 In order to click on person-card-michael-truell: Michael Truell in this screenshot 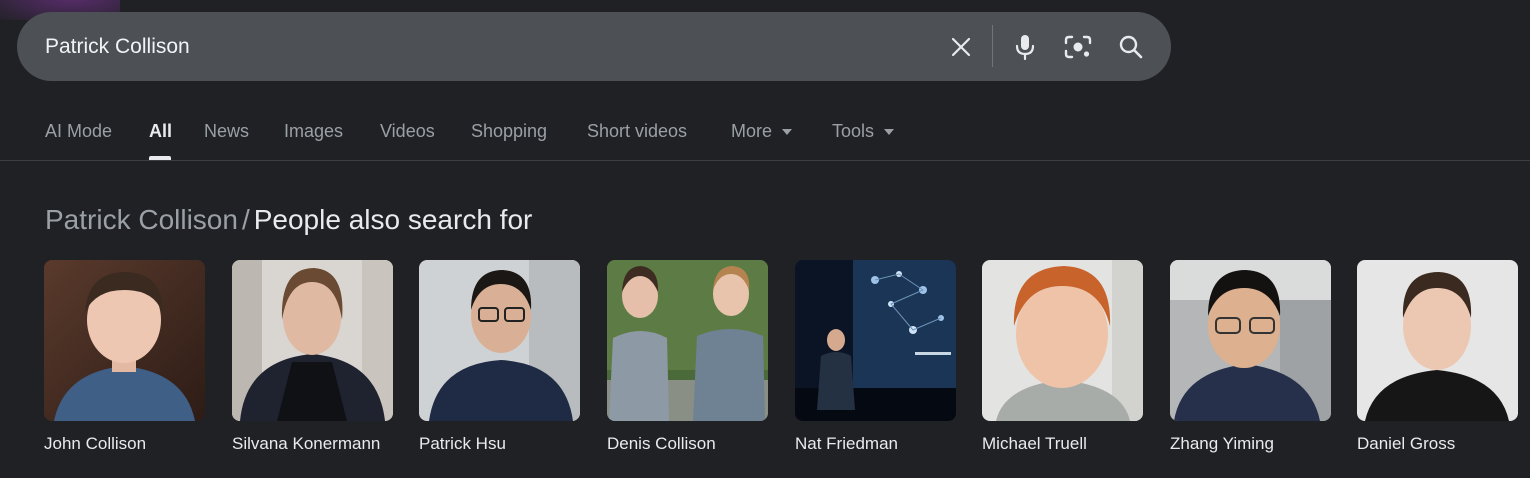, I will do `click(1062, 357)`.